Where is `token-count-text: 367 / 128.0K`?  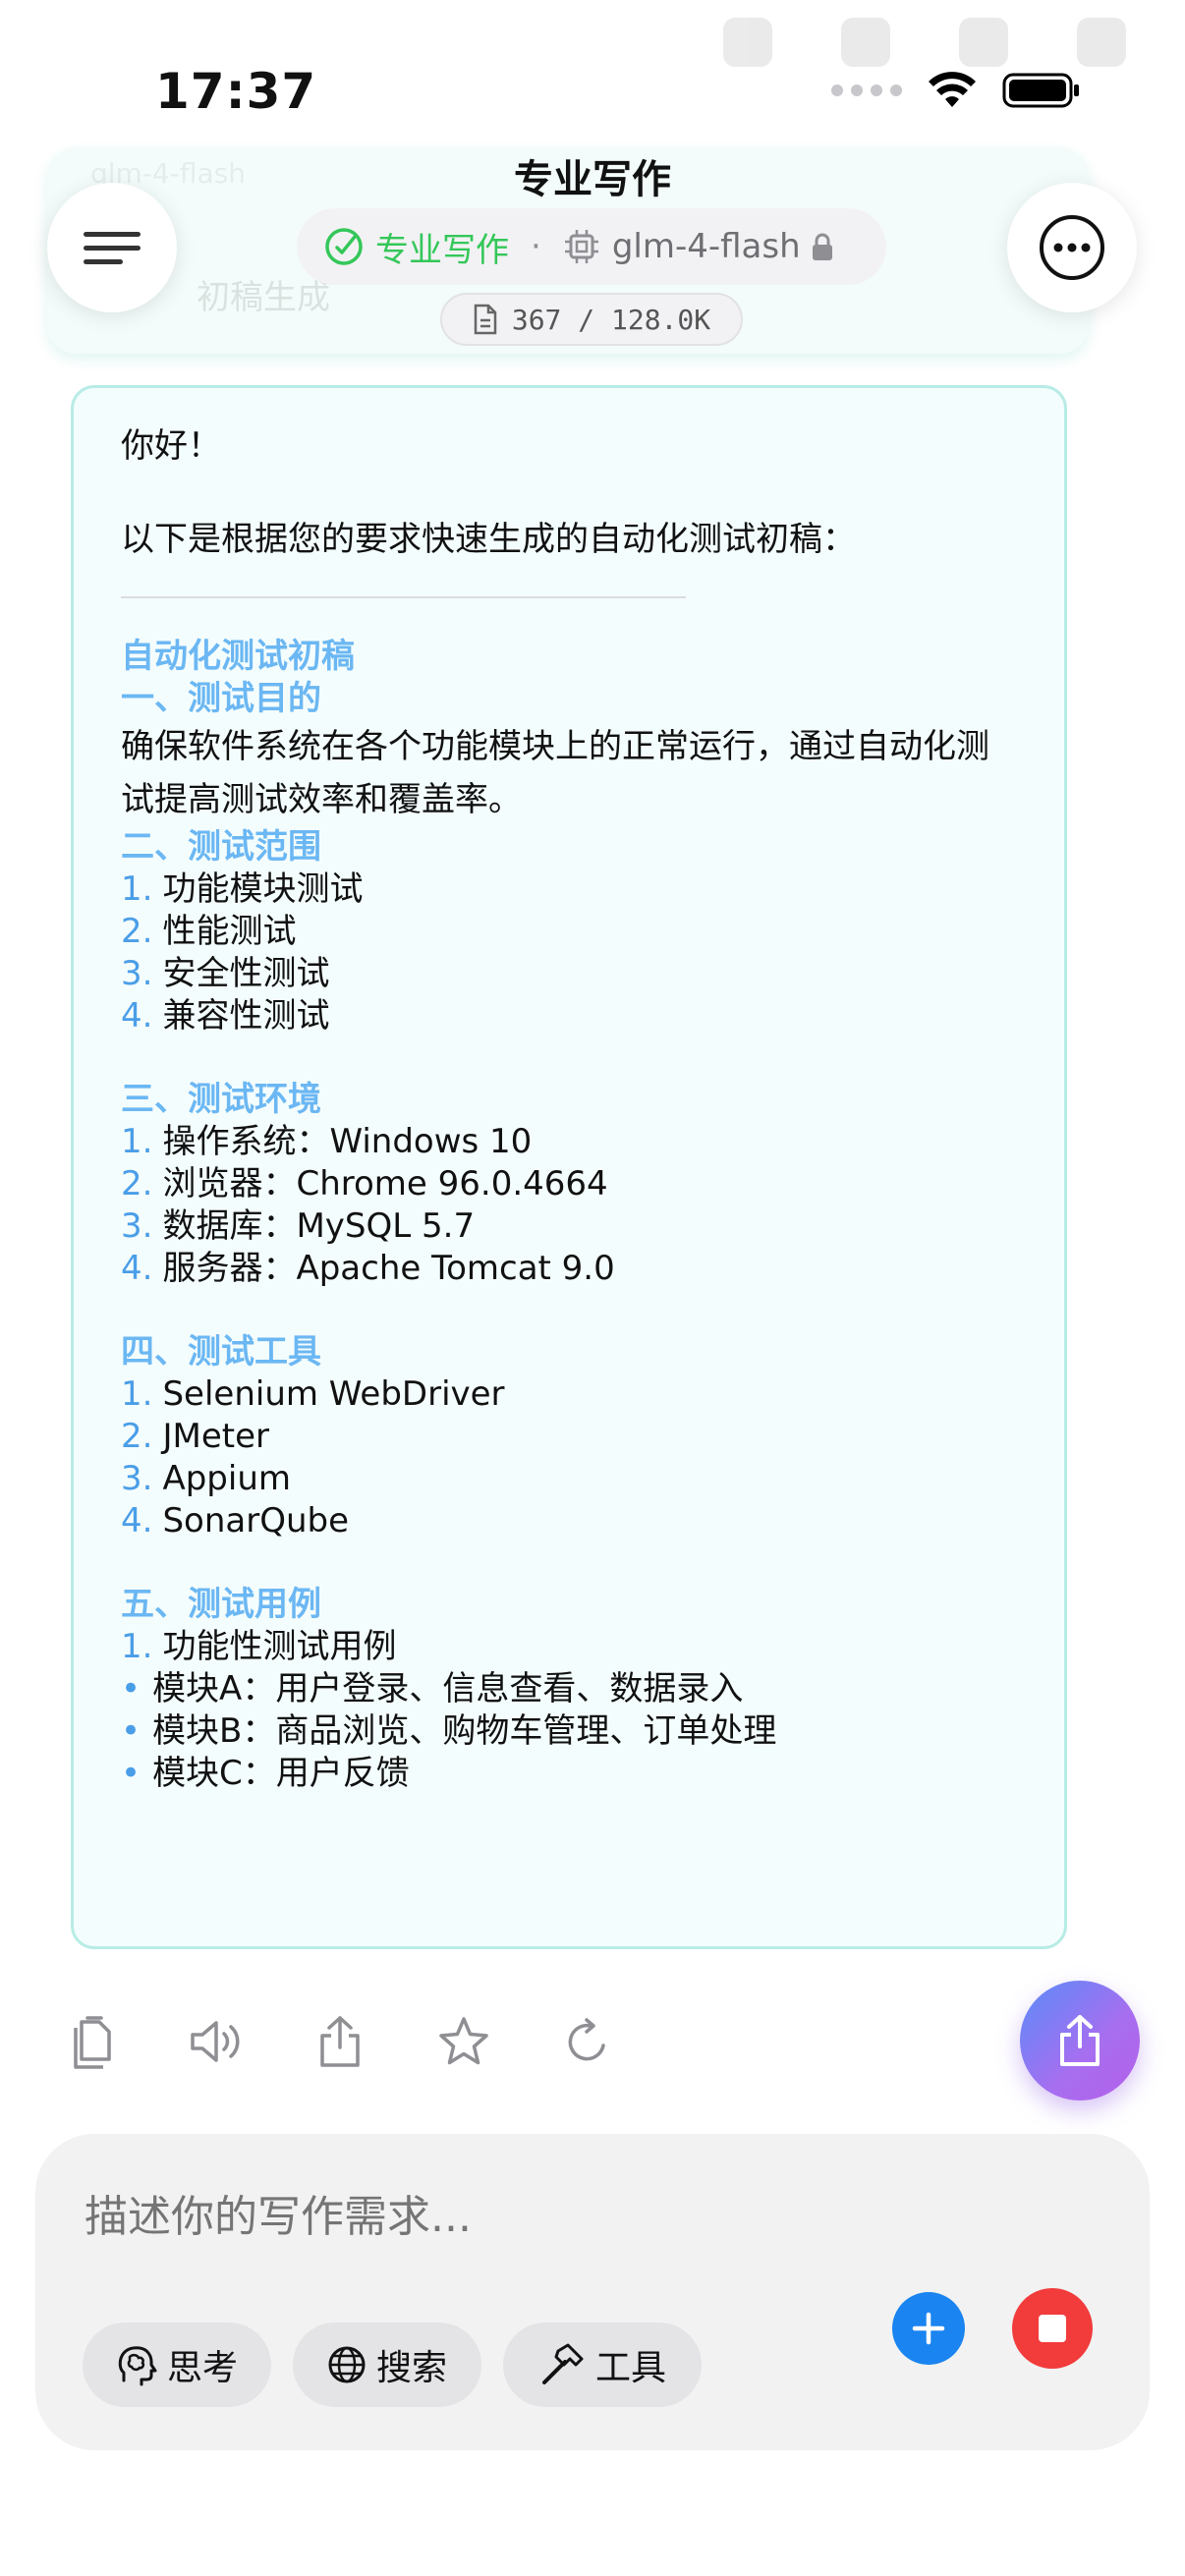
token-count-text: 367 / 128.0K is located at coordinates (611, 319).